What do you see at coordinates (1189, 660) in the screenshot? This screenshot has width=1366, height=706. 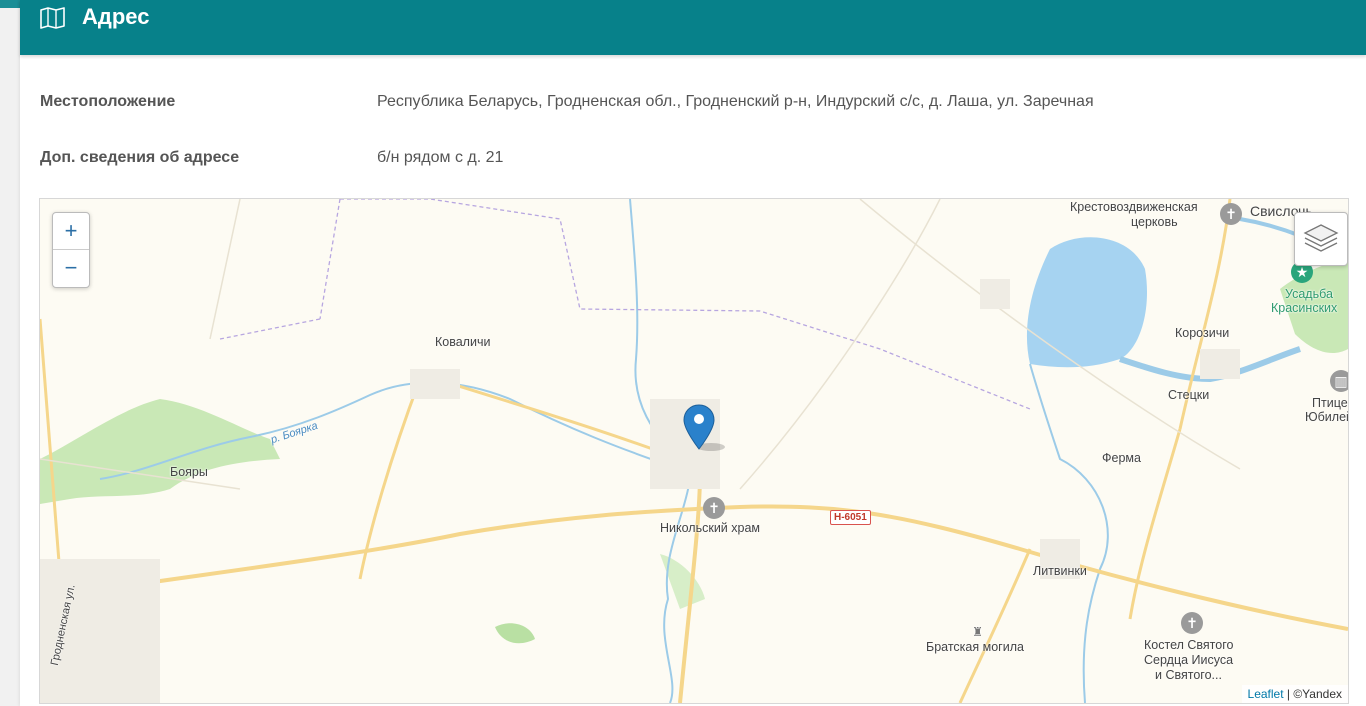 I see `map-label-kostel-2: Сердца Иисуса` at bounding box center [1189, 660].